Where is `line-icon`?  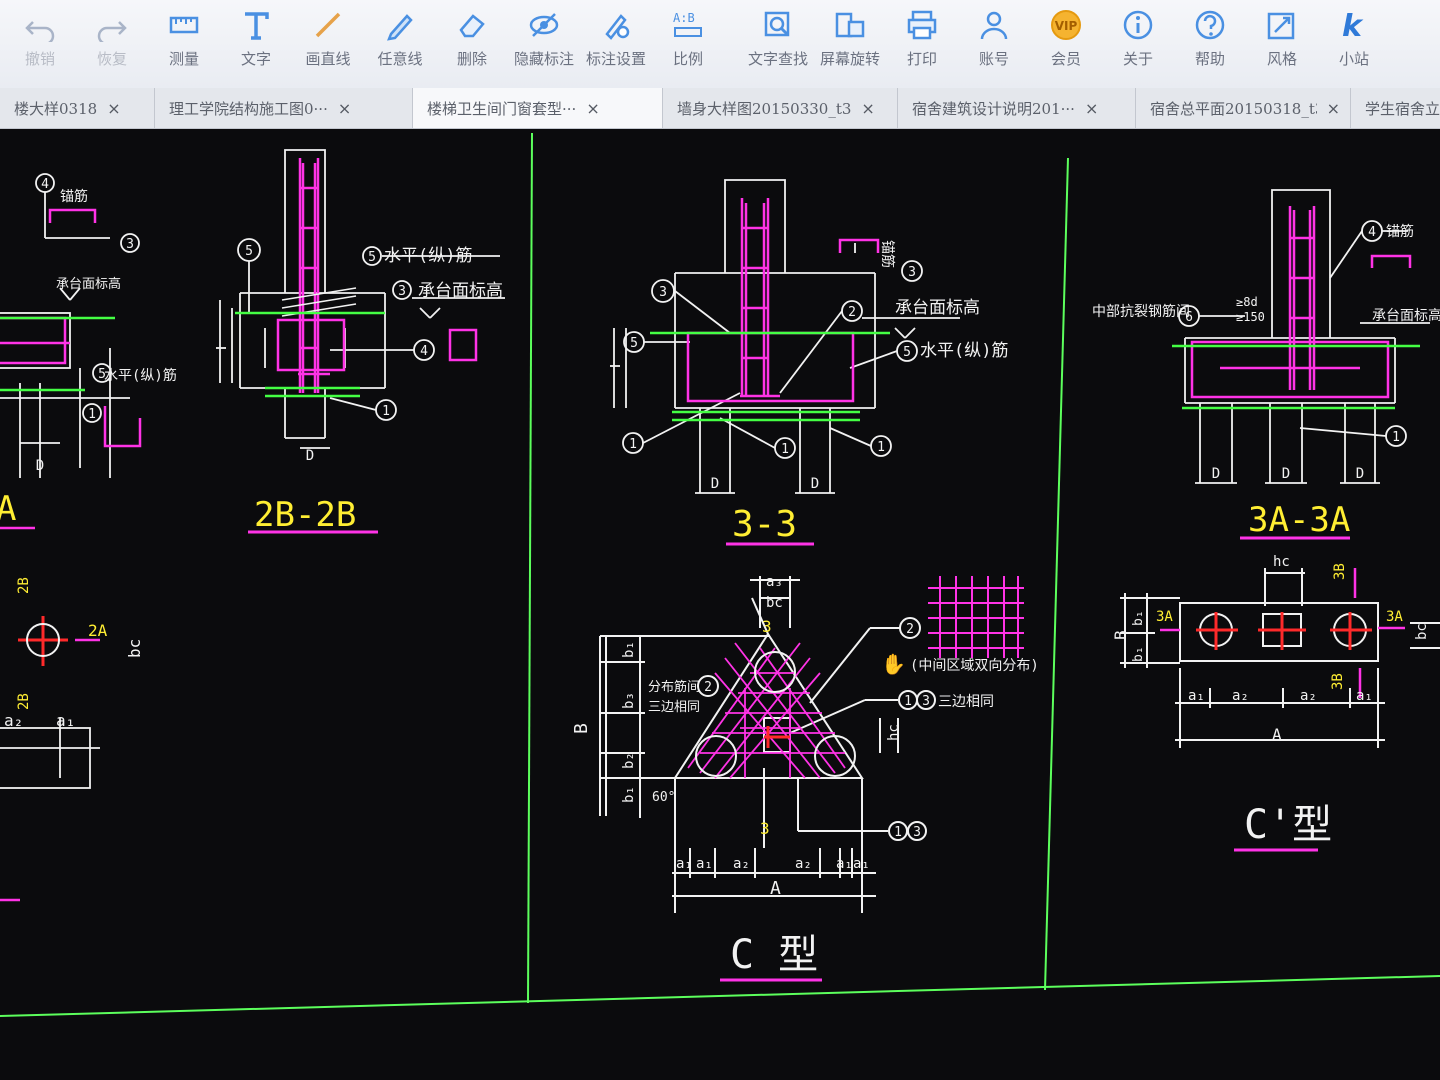
line-icon is located at coordinates (328, 25).